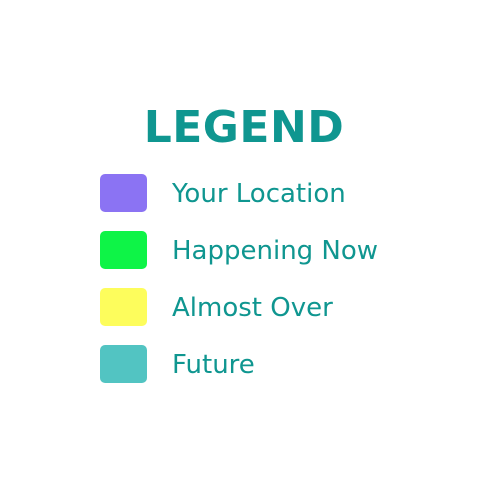 This screenshot has height=500, width=500. I want to click on legend-item-future: Future, so click(285, 364).